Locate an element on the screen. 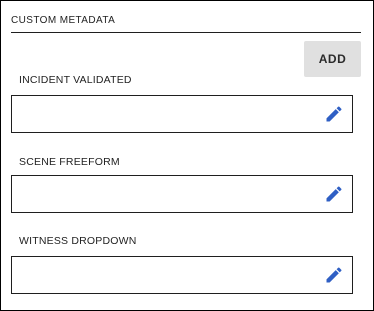  field-scene-freeform is located at coordinates (182, 194).